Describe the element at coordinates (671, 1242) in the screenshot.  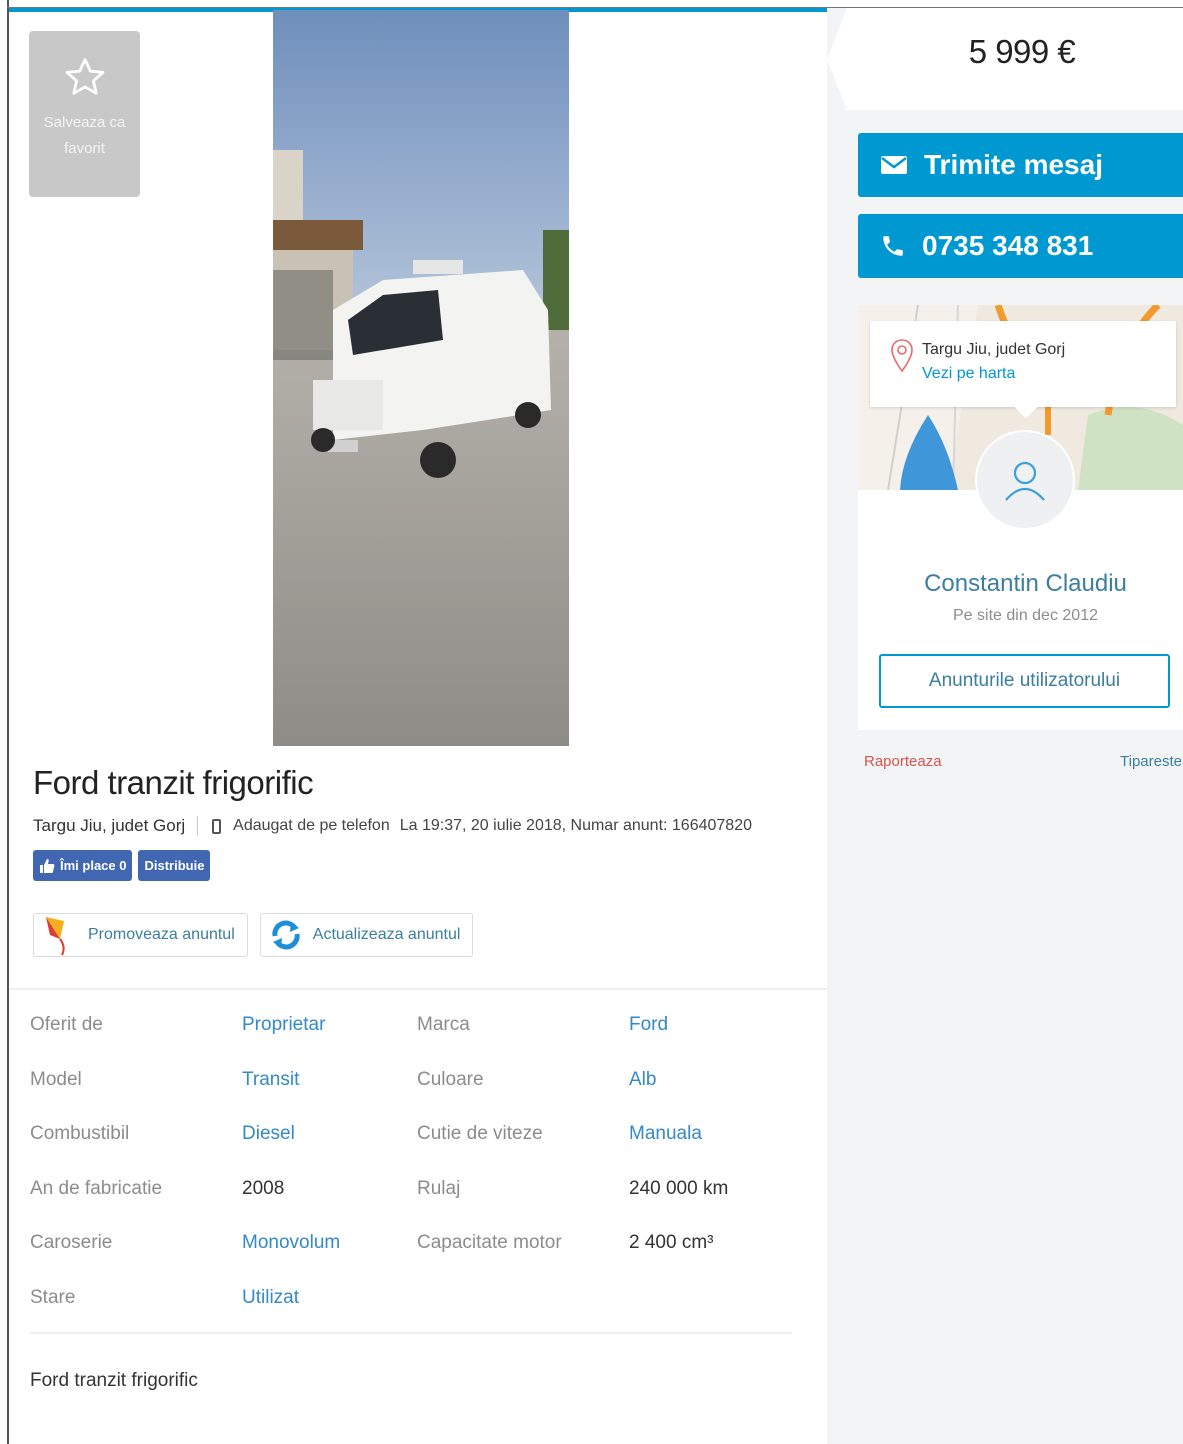
I see `detail-value: 2 400 cm³` at that location.